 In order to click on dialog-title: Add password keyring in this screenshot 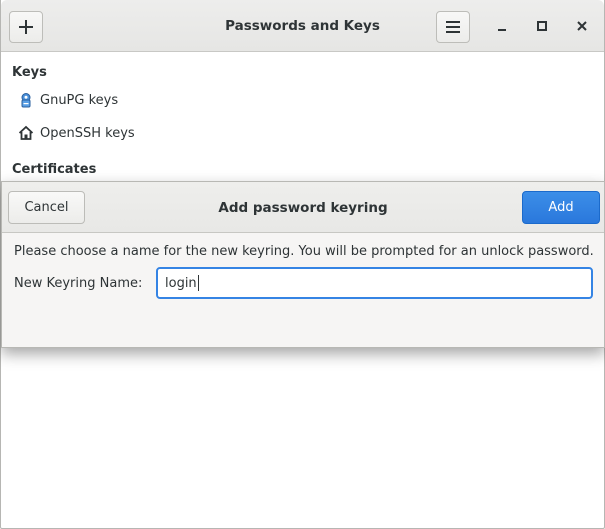, I will do `click(303, 207)`.